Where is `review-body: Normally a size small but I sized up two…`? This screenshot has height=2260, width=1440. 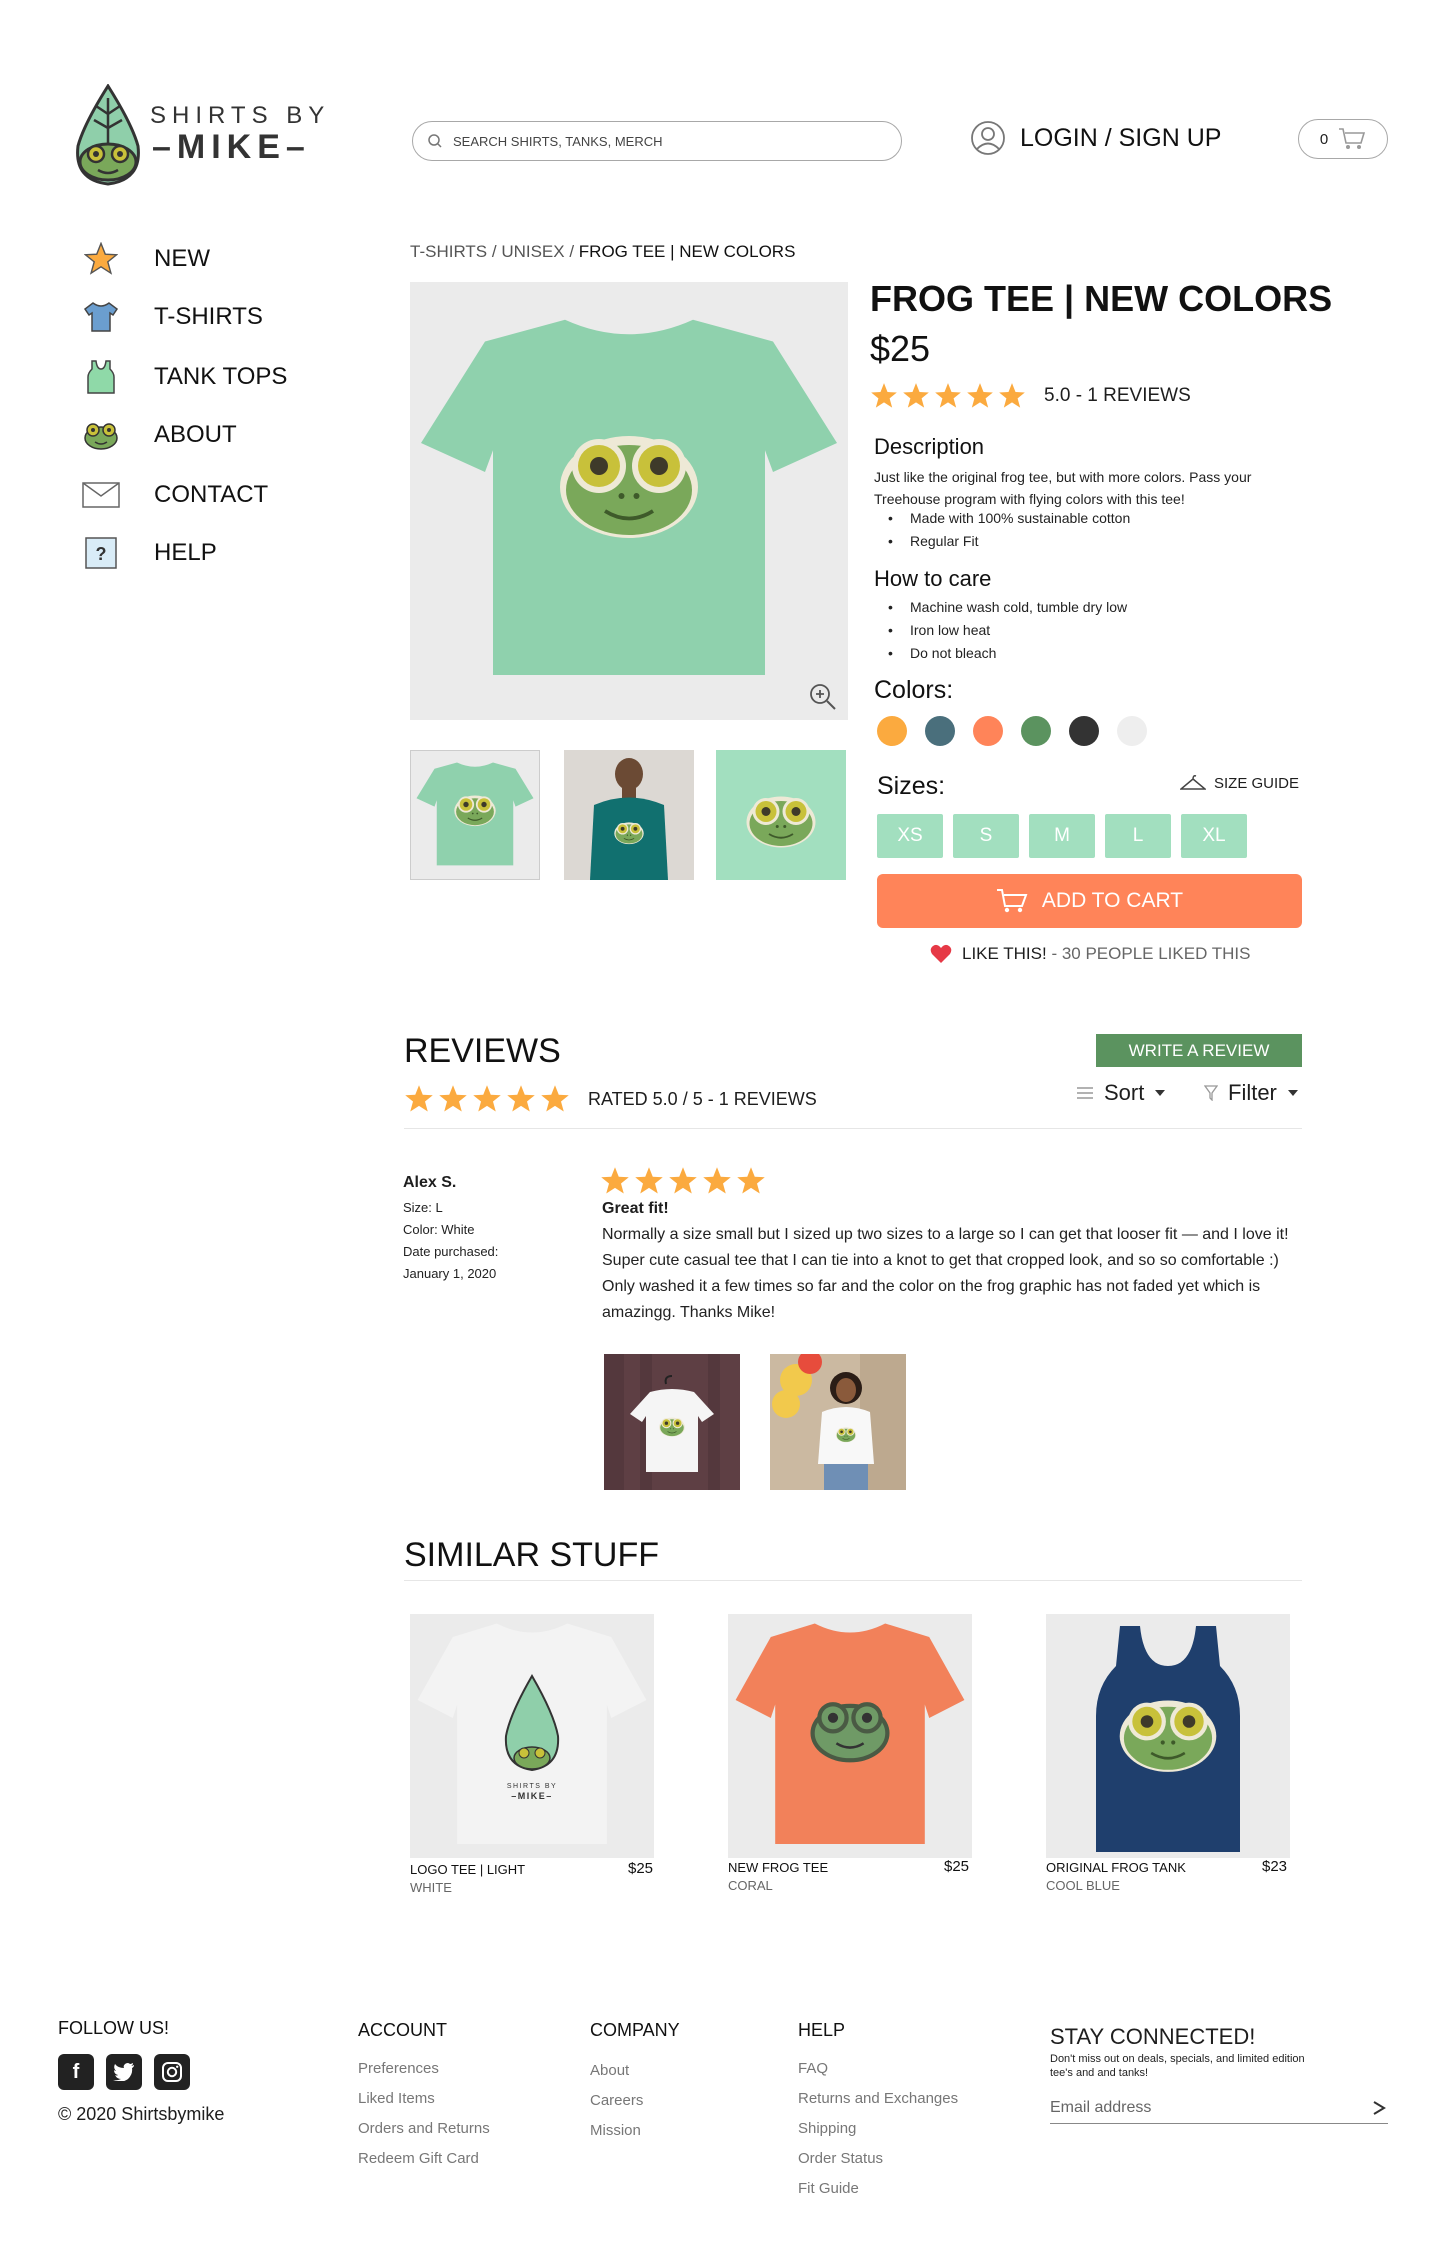 review-body: Normally a size small but I sized up two… is located at coordinates (945, 1273).